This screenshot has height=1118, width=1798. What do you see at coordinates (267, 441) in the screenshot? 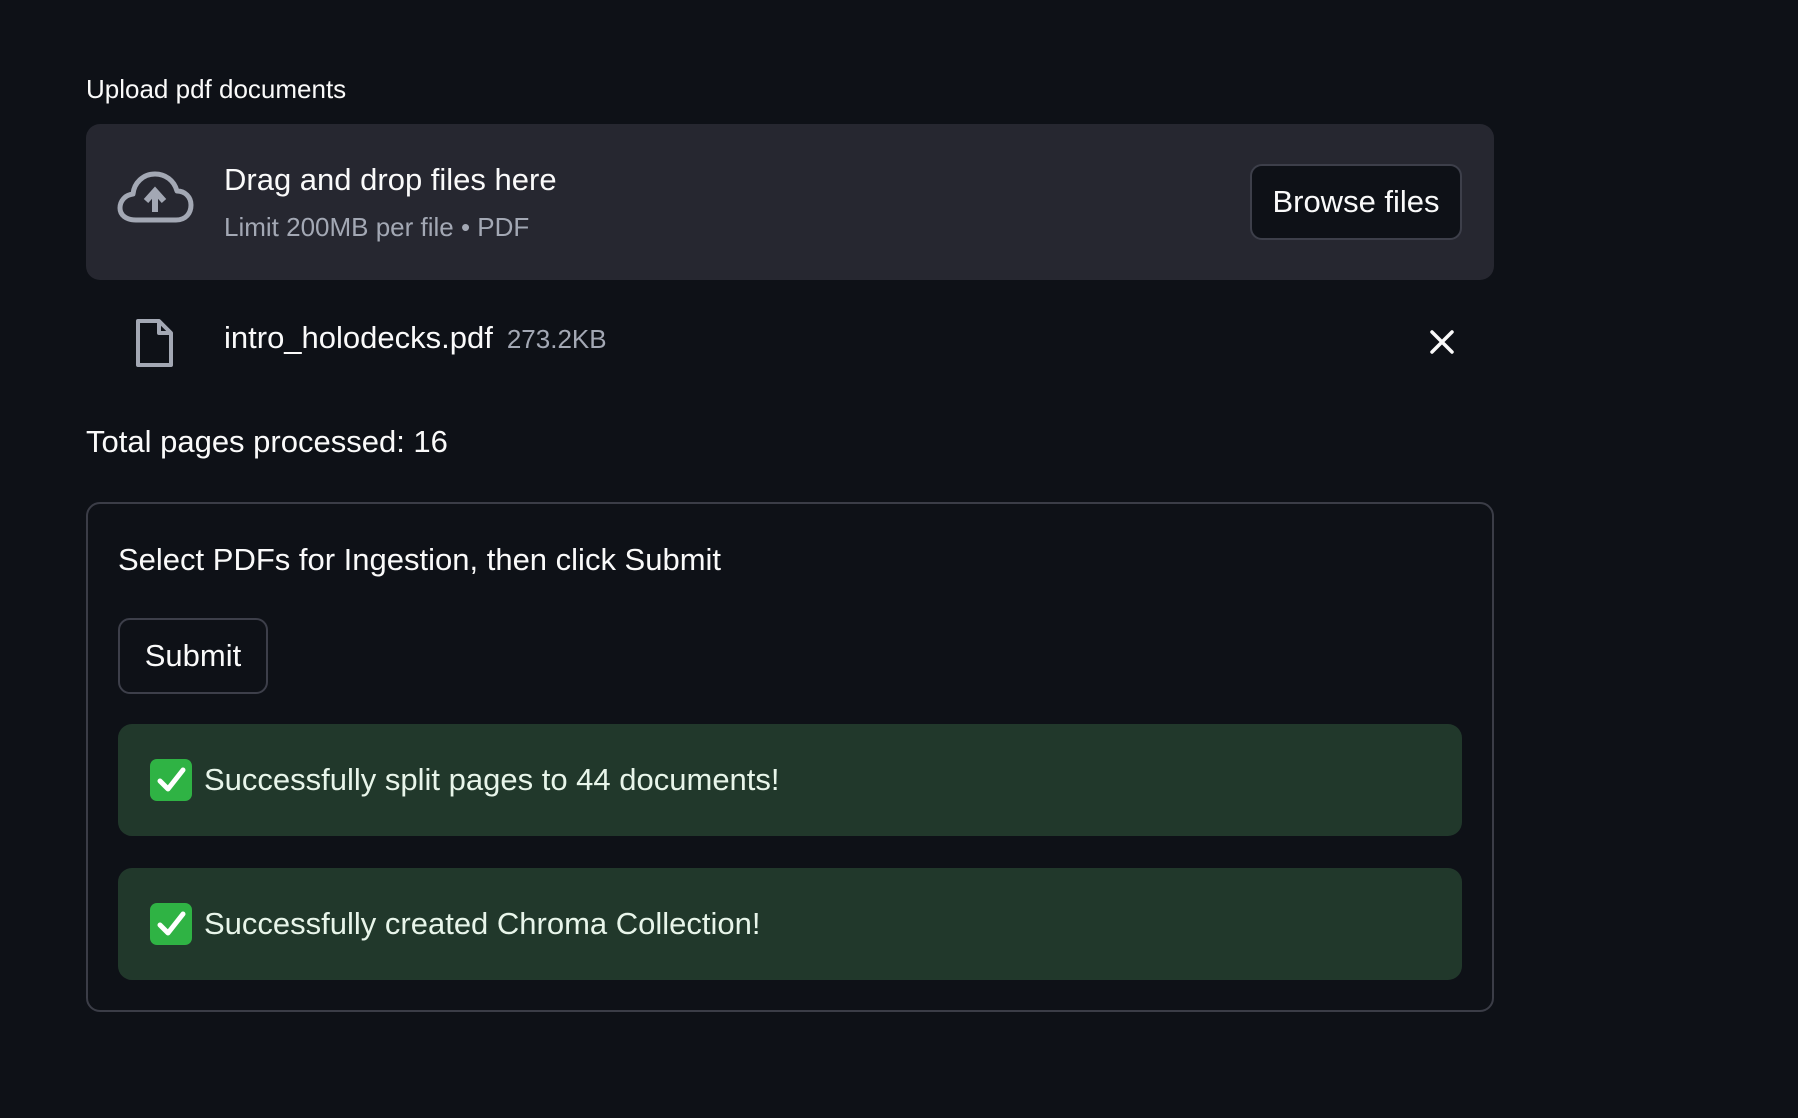
I see `total-pages-text: Total pages processed: 16` at bounding box center [267, 441].